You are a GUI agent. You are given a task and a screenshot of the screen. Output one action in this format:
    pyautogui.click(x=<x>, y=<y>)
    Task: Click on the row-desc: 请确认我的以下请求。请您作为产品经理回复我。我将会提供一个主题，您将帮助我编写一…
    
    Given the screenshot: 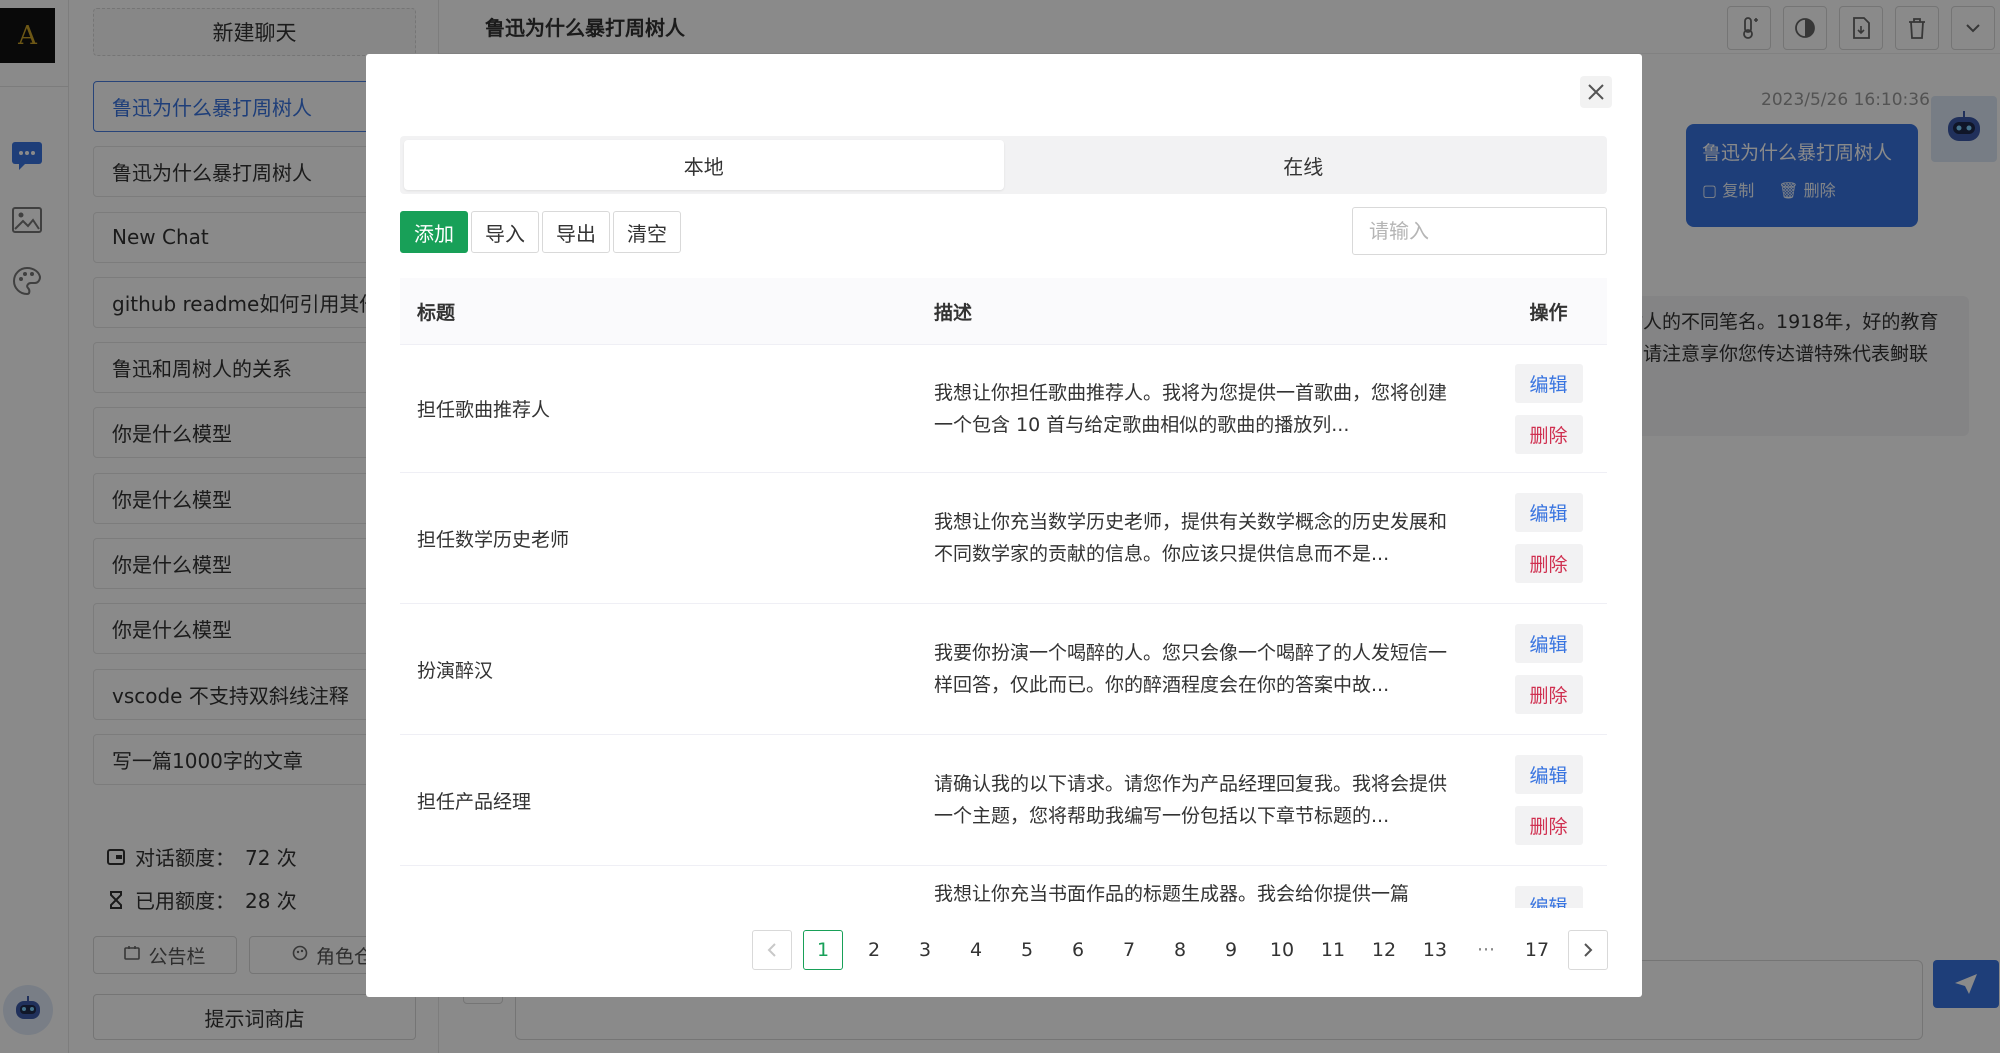 What is the action you would take?
    pyautogui.click(x=1191, y=800)
    